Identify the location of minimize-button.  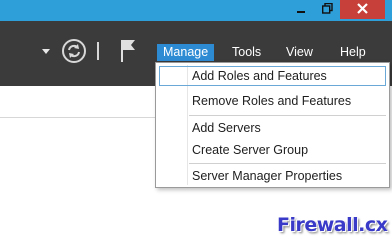
(301, 9).